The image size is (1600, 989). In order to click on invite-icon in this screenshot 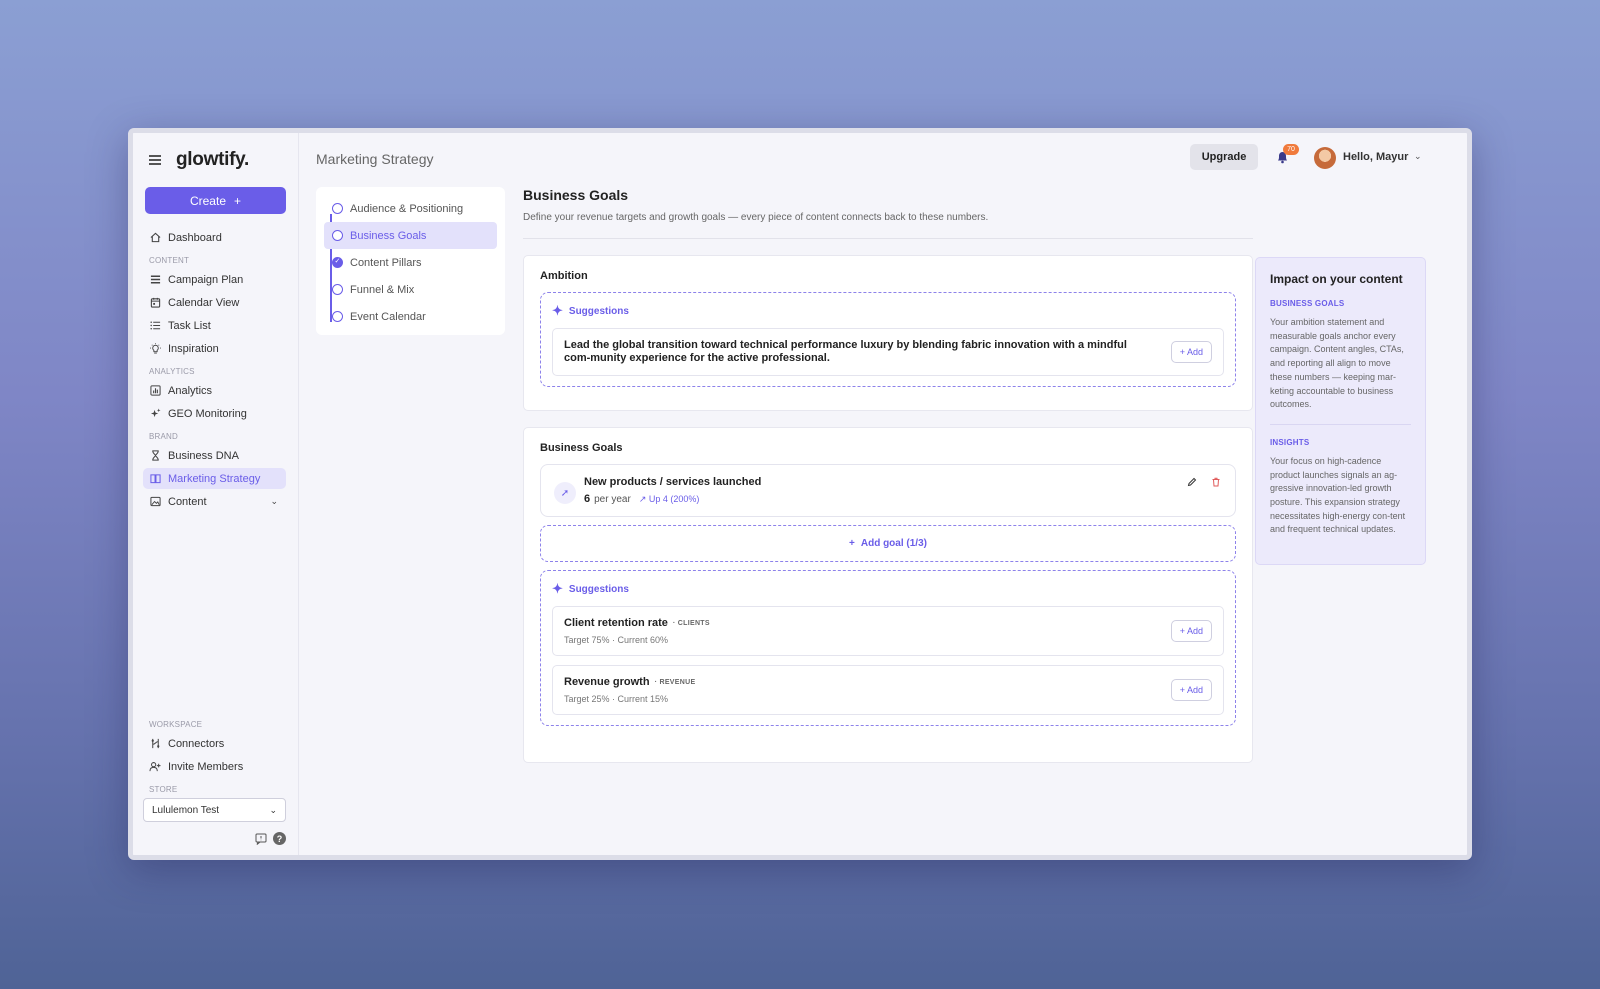, I will do `click(155, 767)`.